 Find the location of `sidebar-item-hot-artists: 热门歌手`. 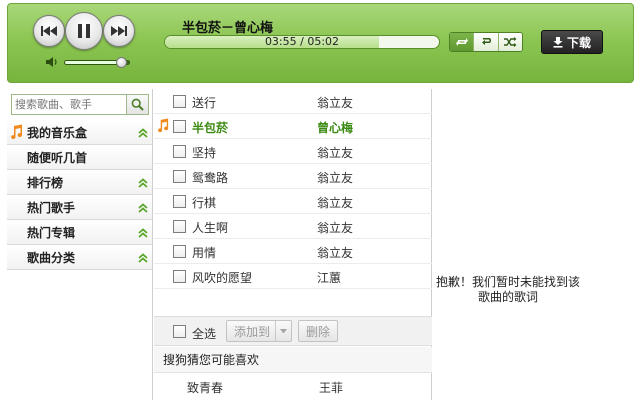

sidebar-item-hot-artists: 热门歌手 is located at coordinates (79, 207).